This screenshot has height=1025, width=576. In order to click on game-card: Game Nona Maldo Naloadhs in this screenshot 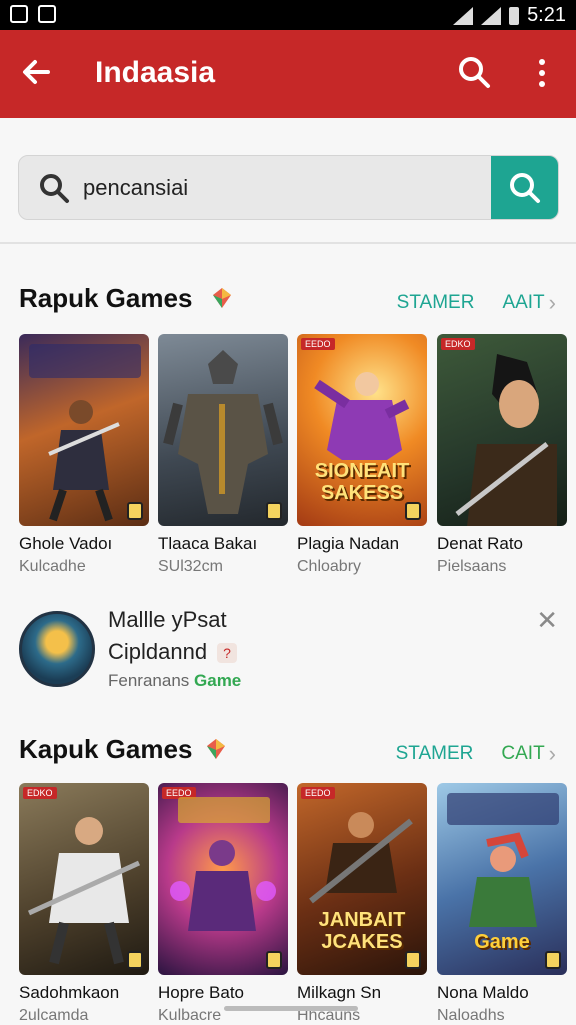, I will do `click(502, 904)`.